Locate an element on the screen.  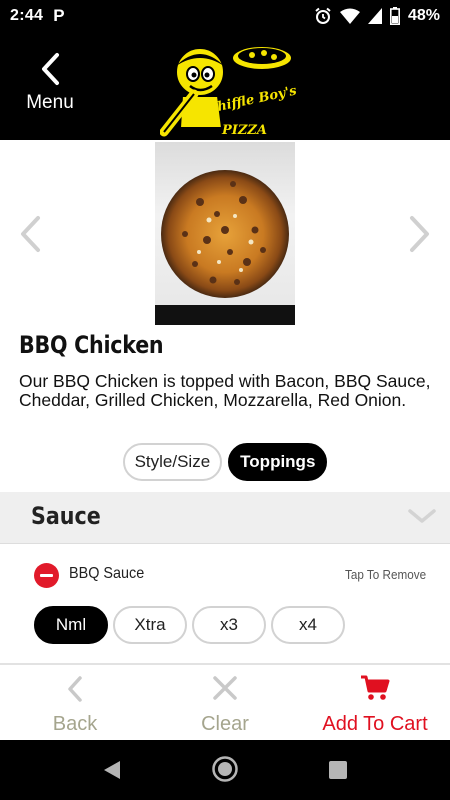
back-button: Back is located at coordinates (75, 702).